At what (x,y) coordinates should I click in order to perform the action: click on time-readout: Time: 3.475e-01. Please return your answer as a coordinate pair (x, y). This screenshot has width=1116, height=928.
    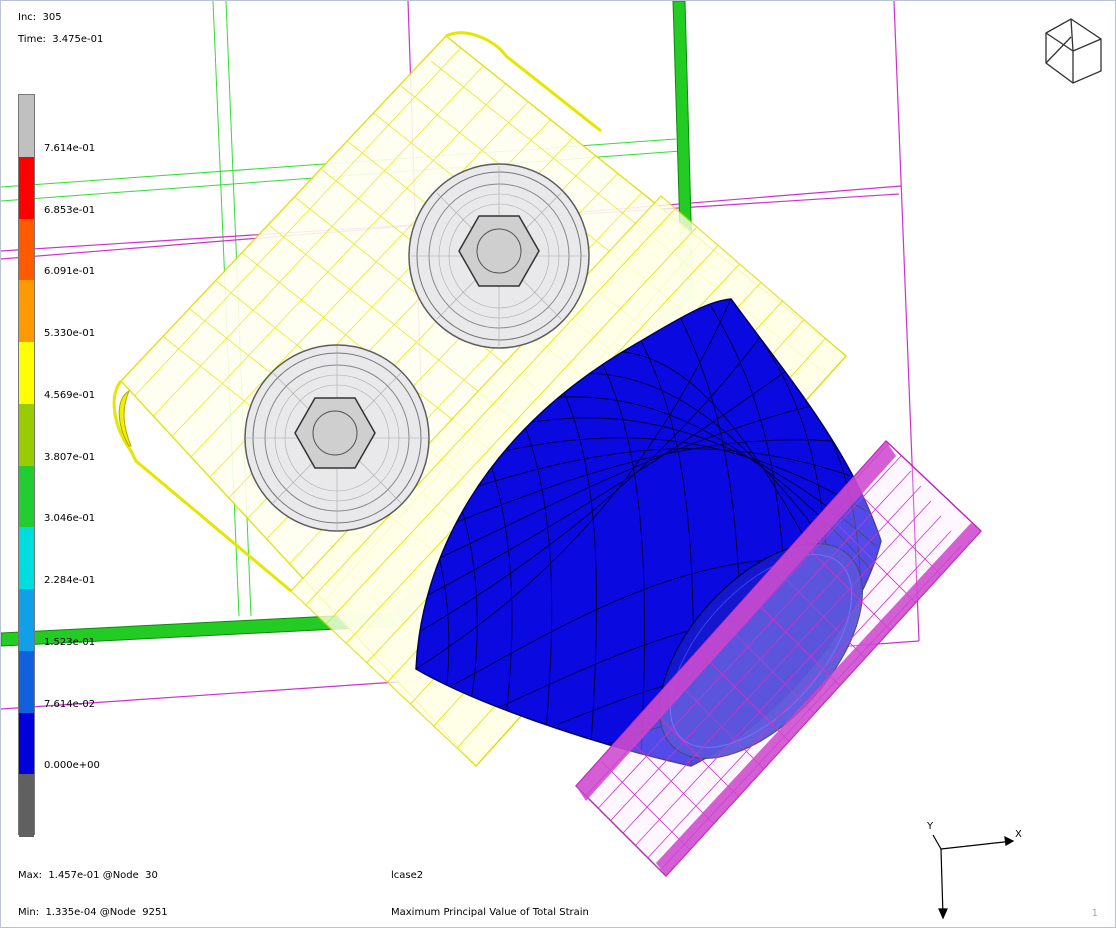
    Looking at the image, I should click on (60, 40).